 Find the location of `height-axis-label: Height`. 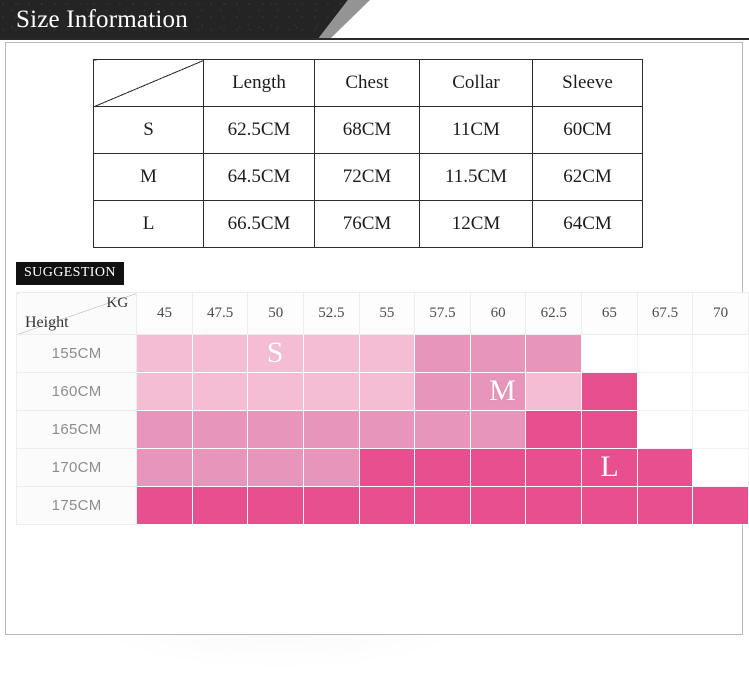

height-axis-label: Height is located at coordinates (47, 322).